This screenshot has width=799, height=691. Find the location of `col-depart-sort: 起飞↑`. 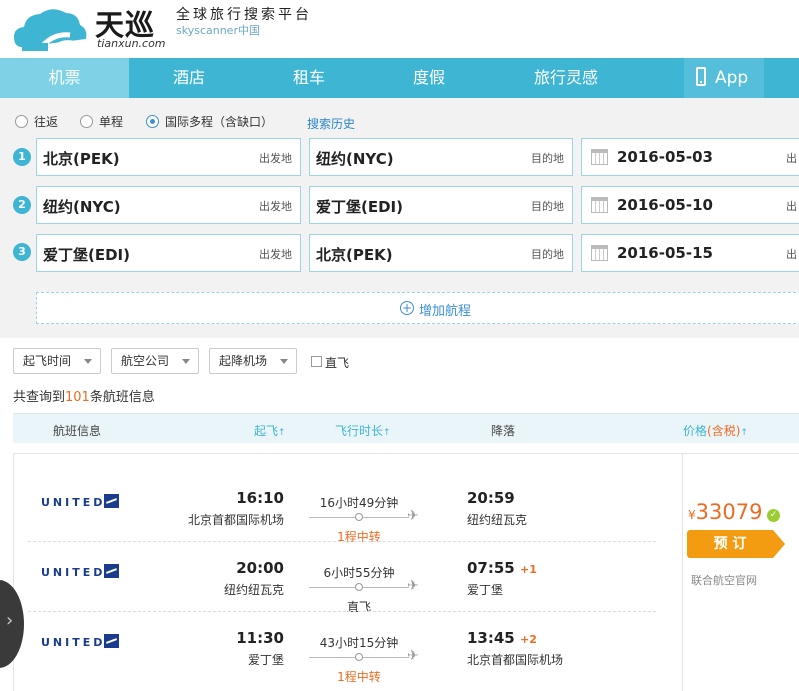

col-depart-sort: 起飞↑ is located at coordinates (270, 430).